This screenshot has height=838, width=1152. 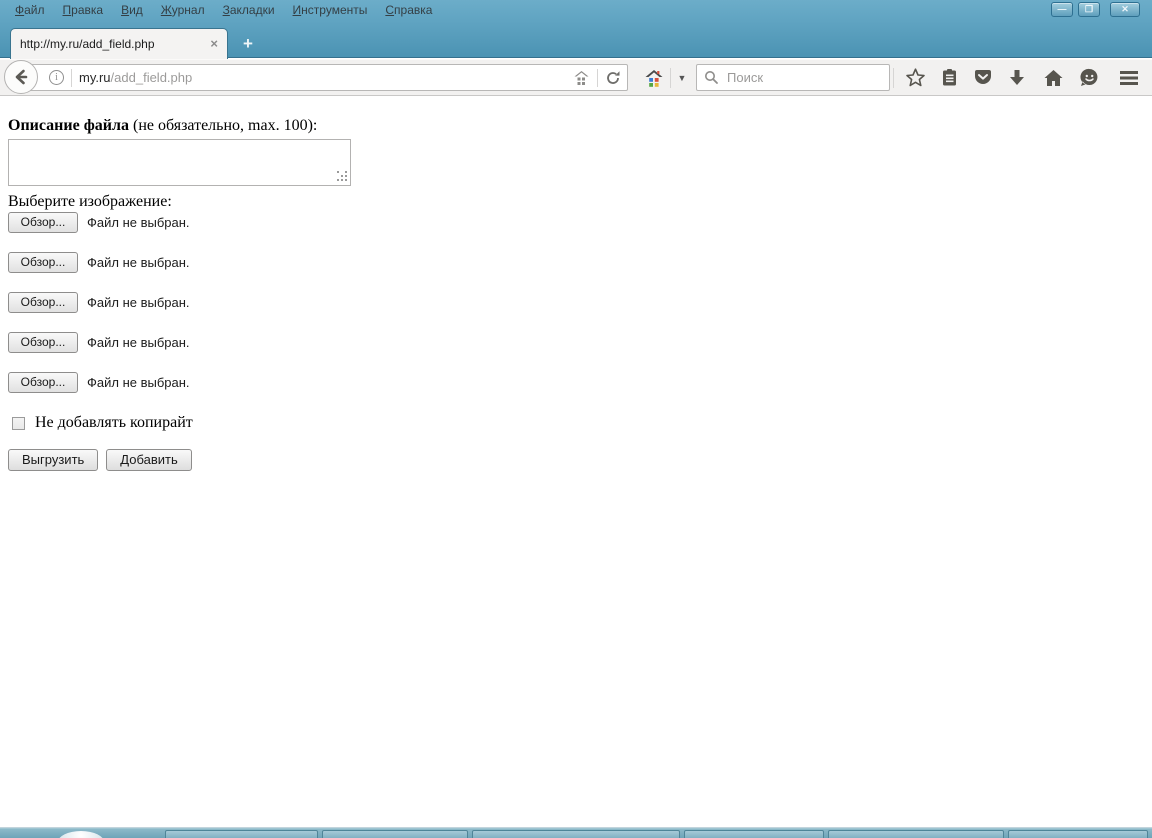 I want to click on copyright-checkbox-label: Не добавлять копирайт, so click(x=114, y=422).